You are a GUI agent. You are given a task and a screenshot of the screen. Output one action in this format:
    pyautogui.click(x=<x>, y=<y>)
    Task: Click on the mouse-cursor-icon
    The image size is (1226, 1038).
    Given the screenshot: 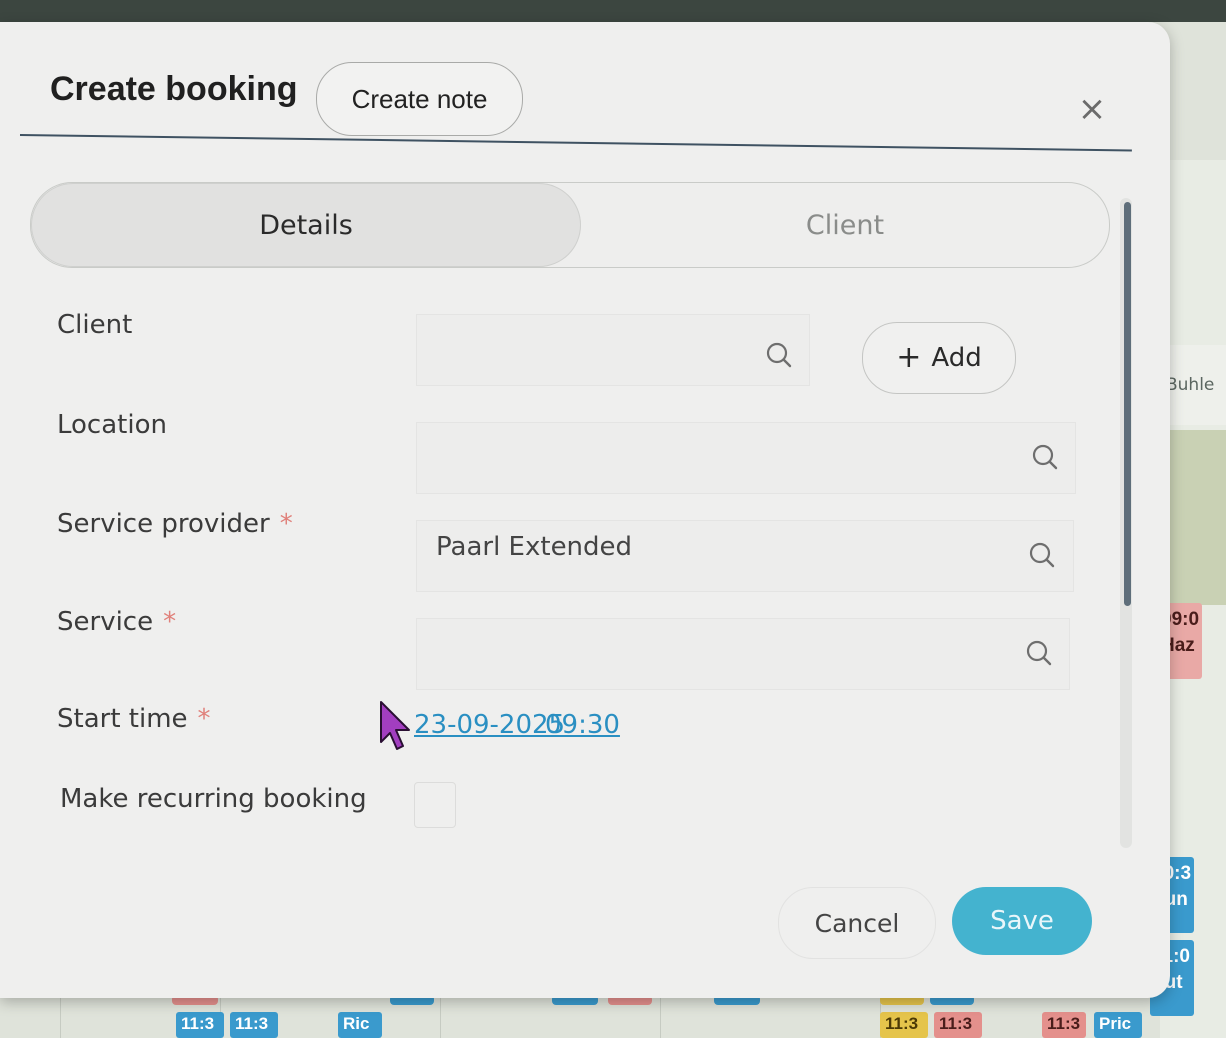 What is the action you would take?
    pyautogui.click(x=395, y=725)
    